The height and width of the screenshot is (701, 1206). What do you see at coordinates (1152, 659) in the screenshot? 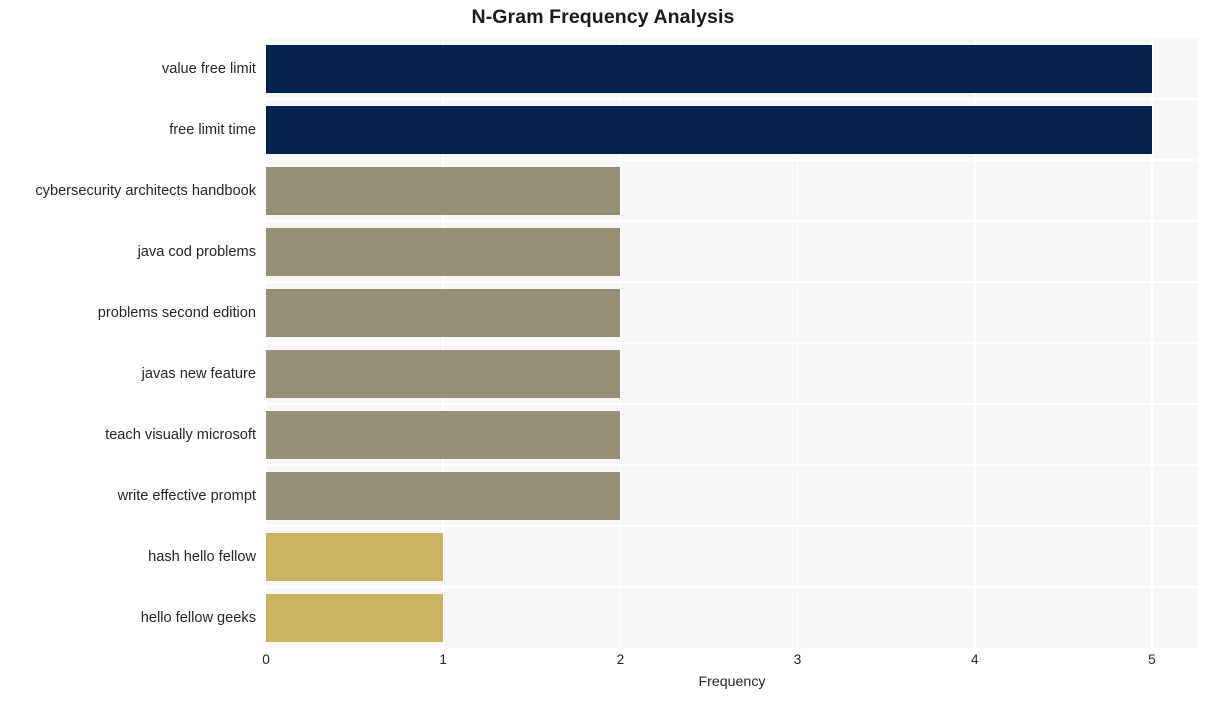
I see `x-axis-tick-label: 5` at bounding box center [1152, 659].